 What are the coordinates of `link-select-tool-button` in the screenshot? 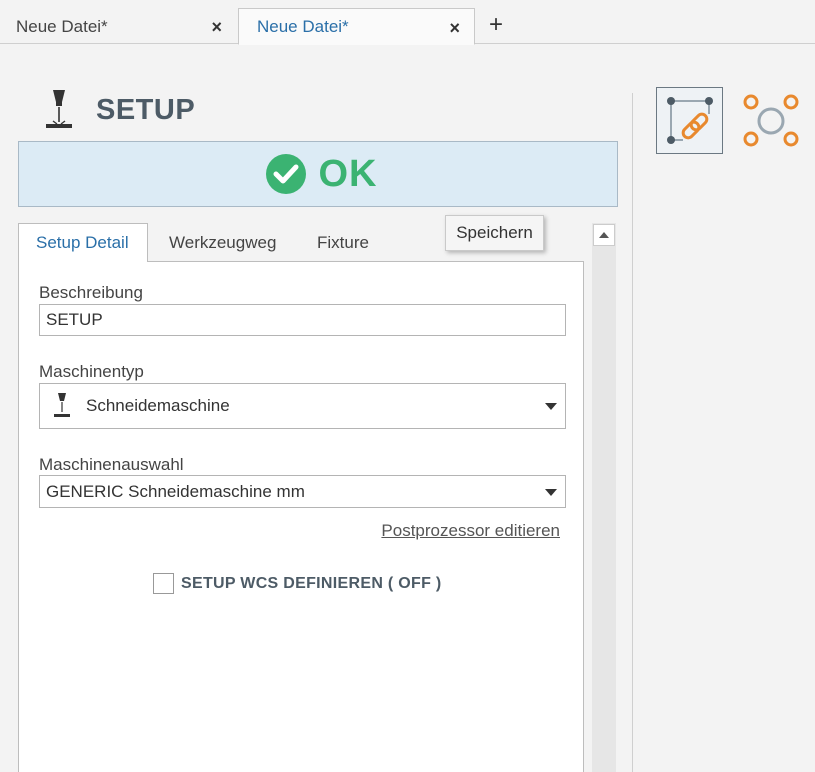 It's located at (689, 120).